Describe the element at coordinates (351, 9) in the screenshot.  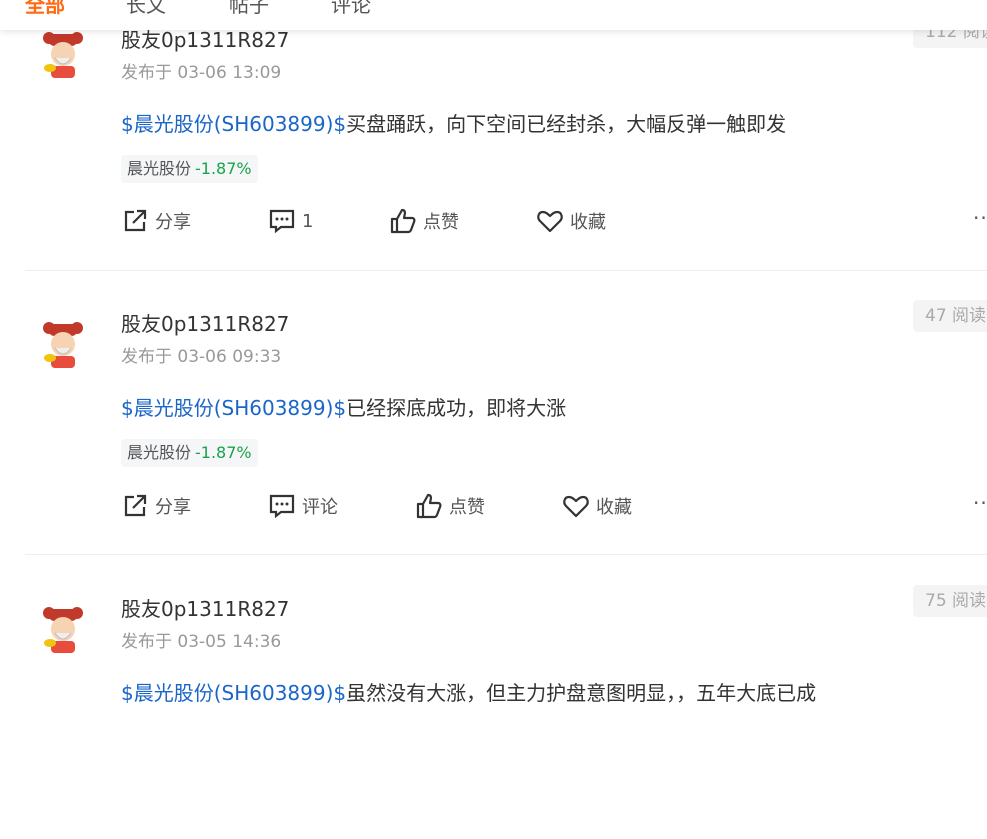
I see `tab-comments: 评论` at that location.